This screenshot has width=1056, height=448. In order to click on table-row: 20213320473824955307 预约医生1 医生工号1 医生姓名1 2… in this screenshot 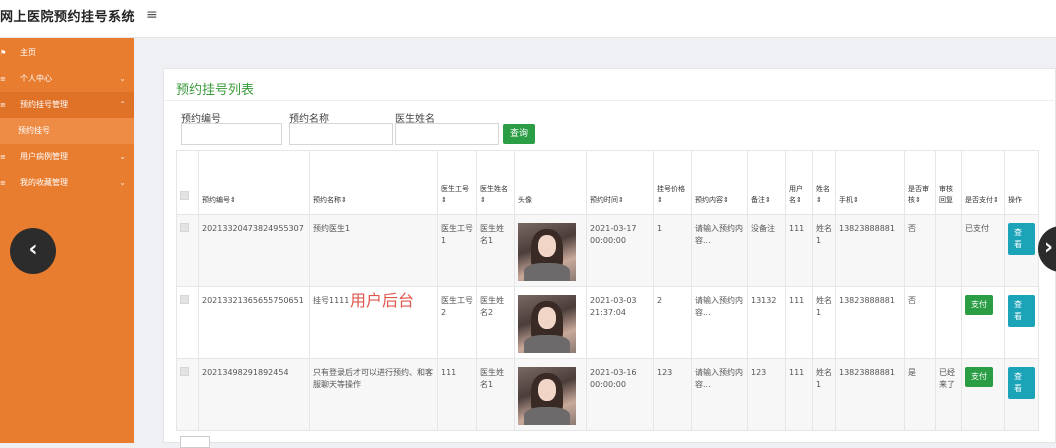, I will do `click(607, 250)`.